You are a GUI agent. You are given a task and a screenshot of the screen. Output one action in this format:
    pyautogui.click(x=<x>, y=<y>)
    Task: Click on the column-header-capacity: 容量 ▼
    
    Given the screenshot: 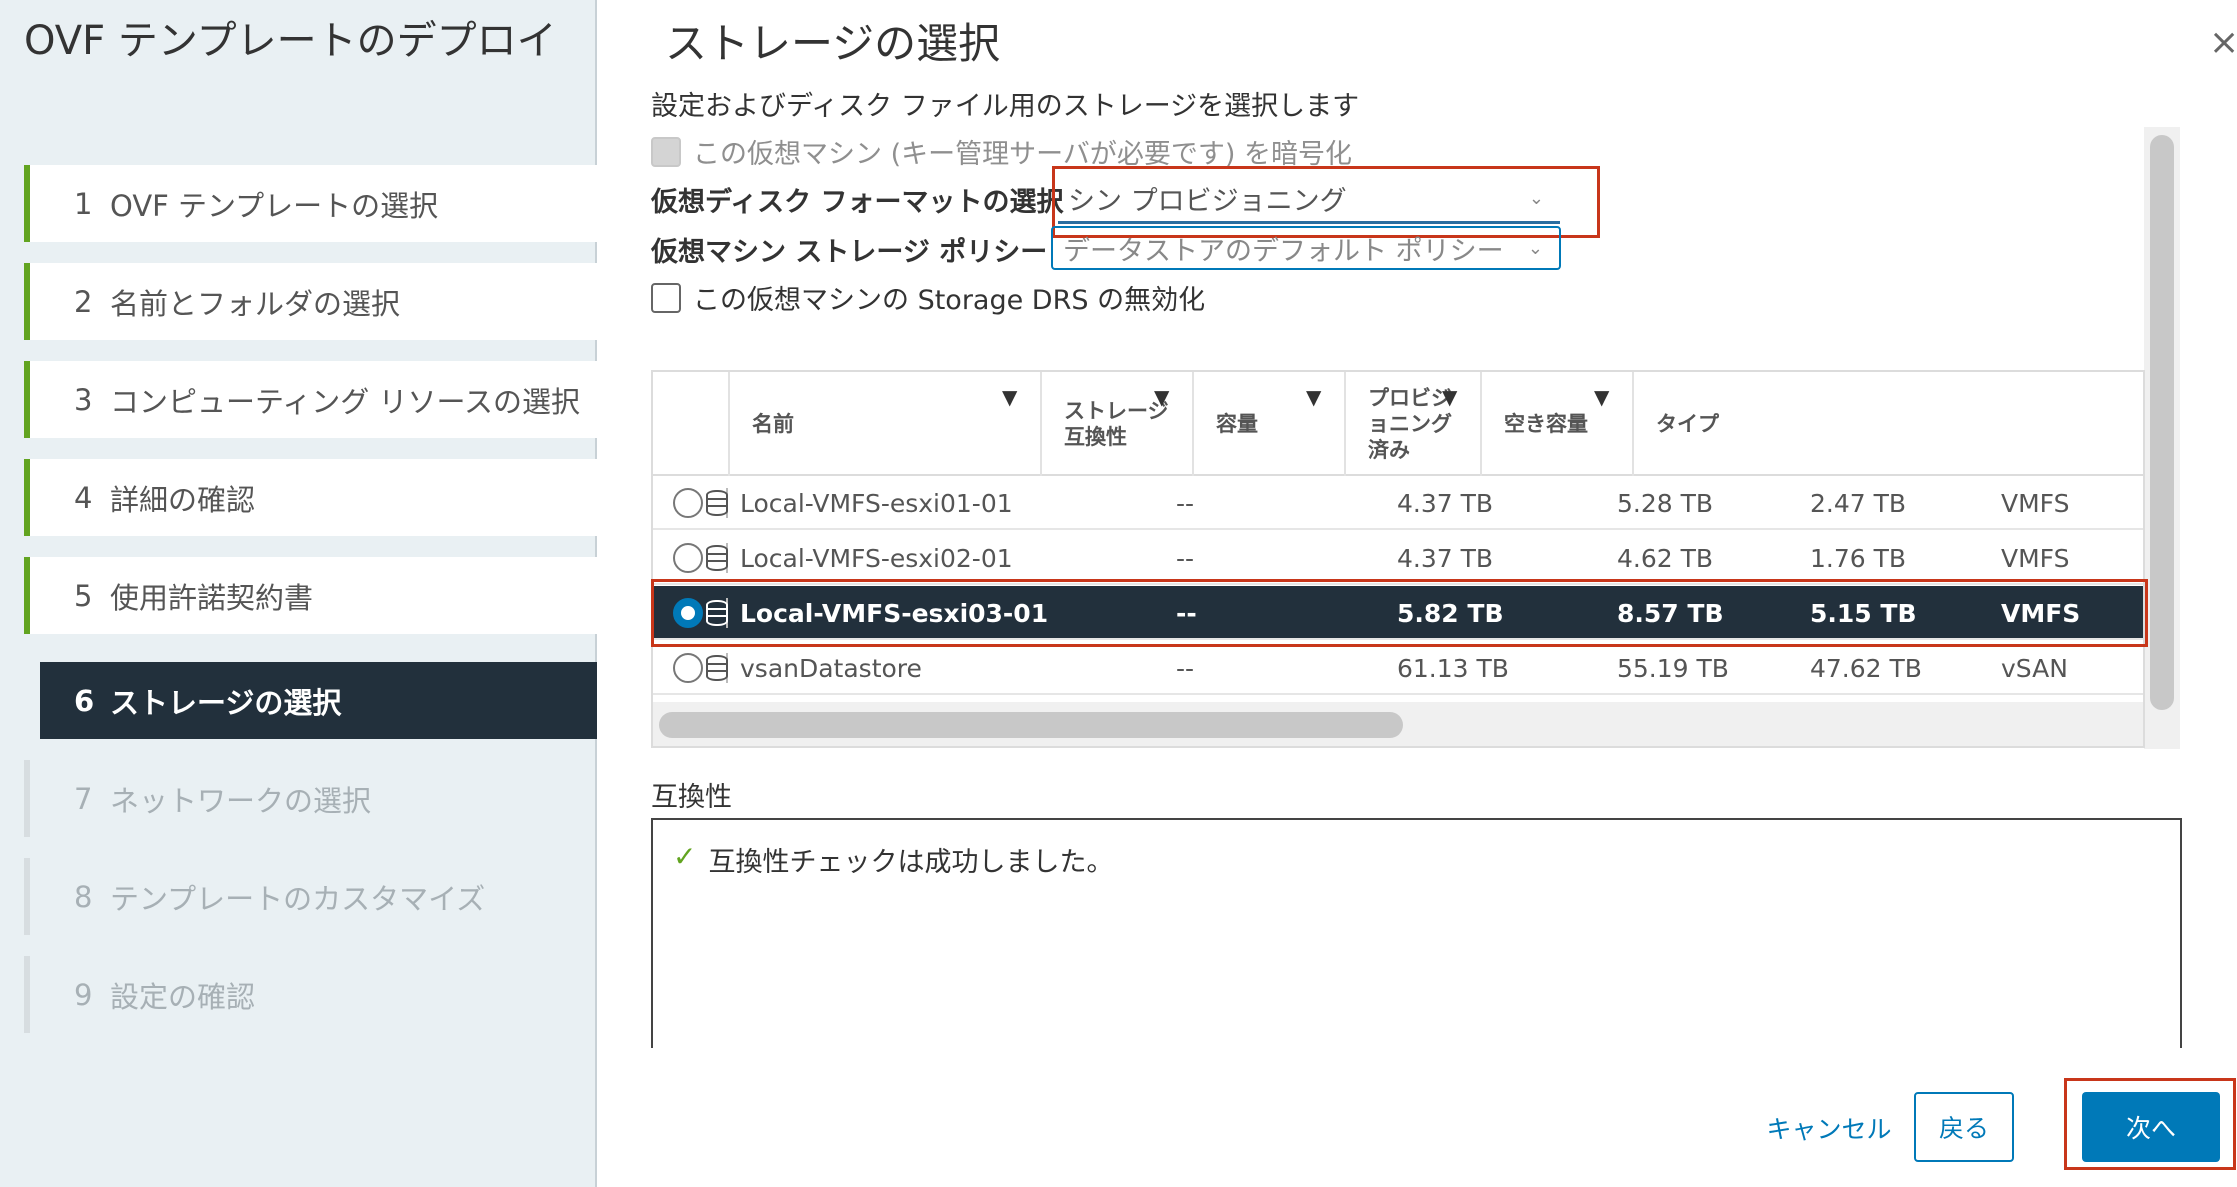 What is the action you would take?
    pyautogui.click(x=1268, y=424)
    